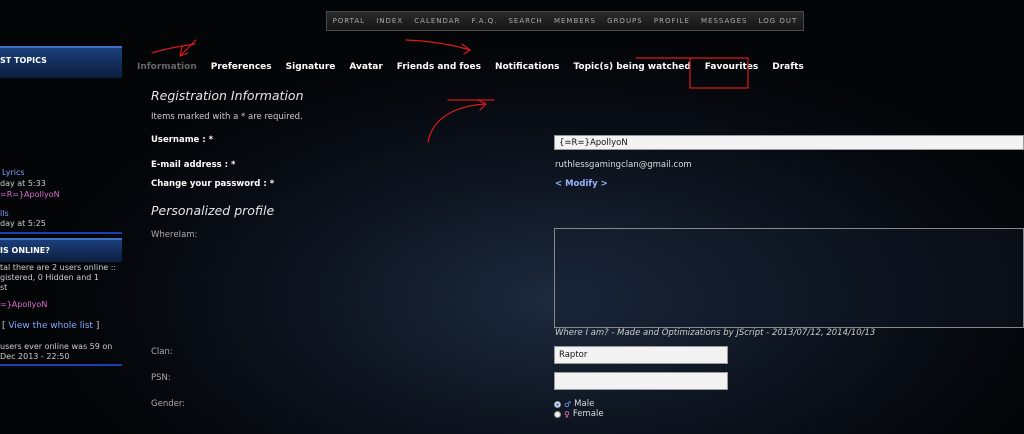 The width and height of the screenshot is (1024, 434). I want to click on nav-groups: Groups, so click(625, 21).